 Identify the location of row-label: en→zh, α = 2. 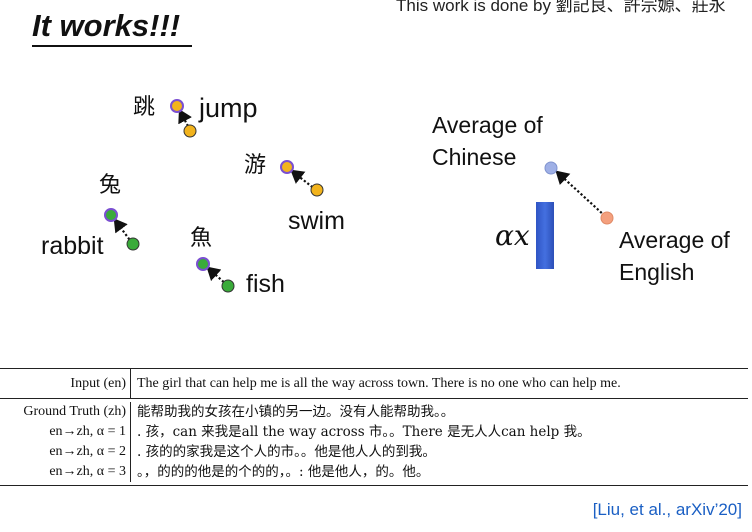
(65, 452).